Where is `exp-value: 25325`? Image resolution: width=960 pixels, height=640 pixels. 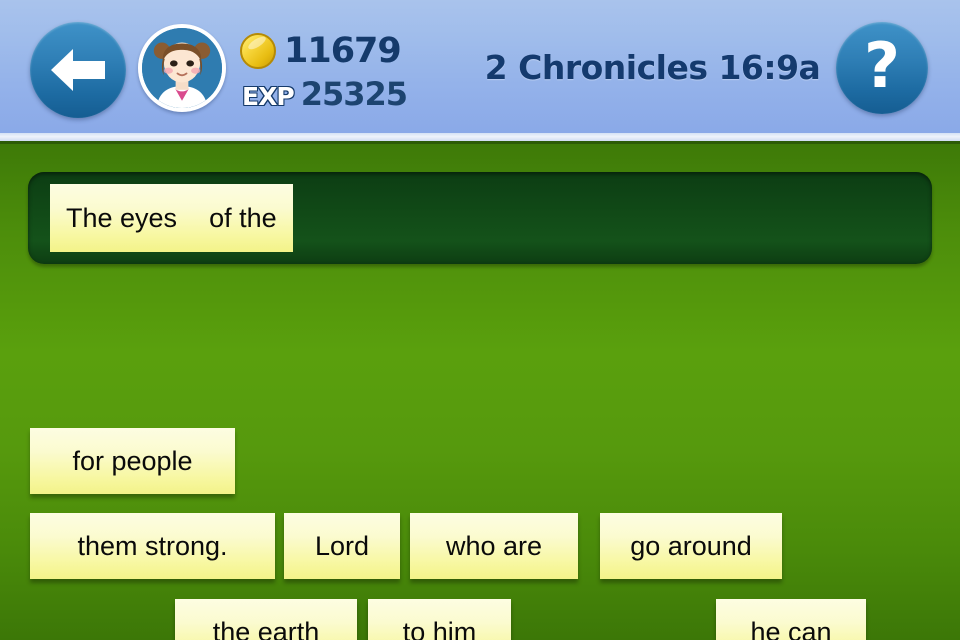 exp-value: 25325 is located at coordinates (354, 94).